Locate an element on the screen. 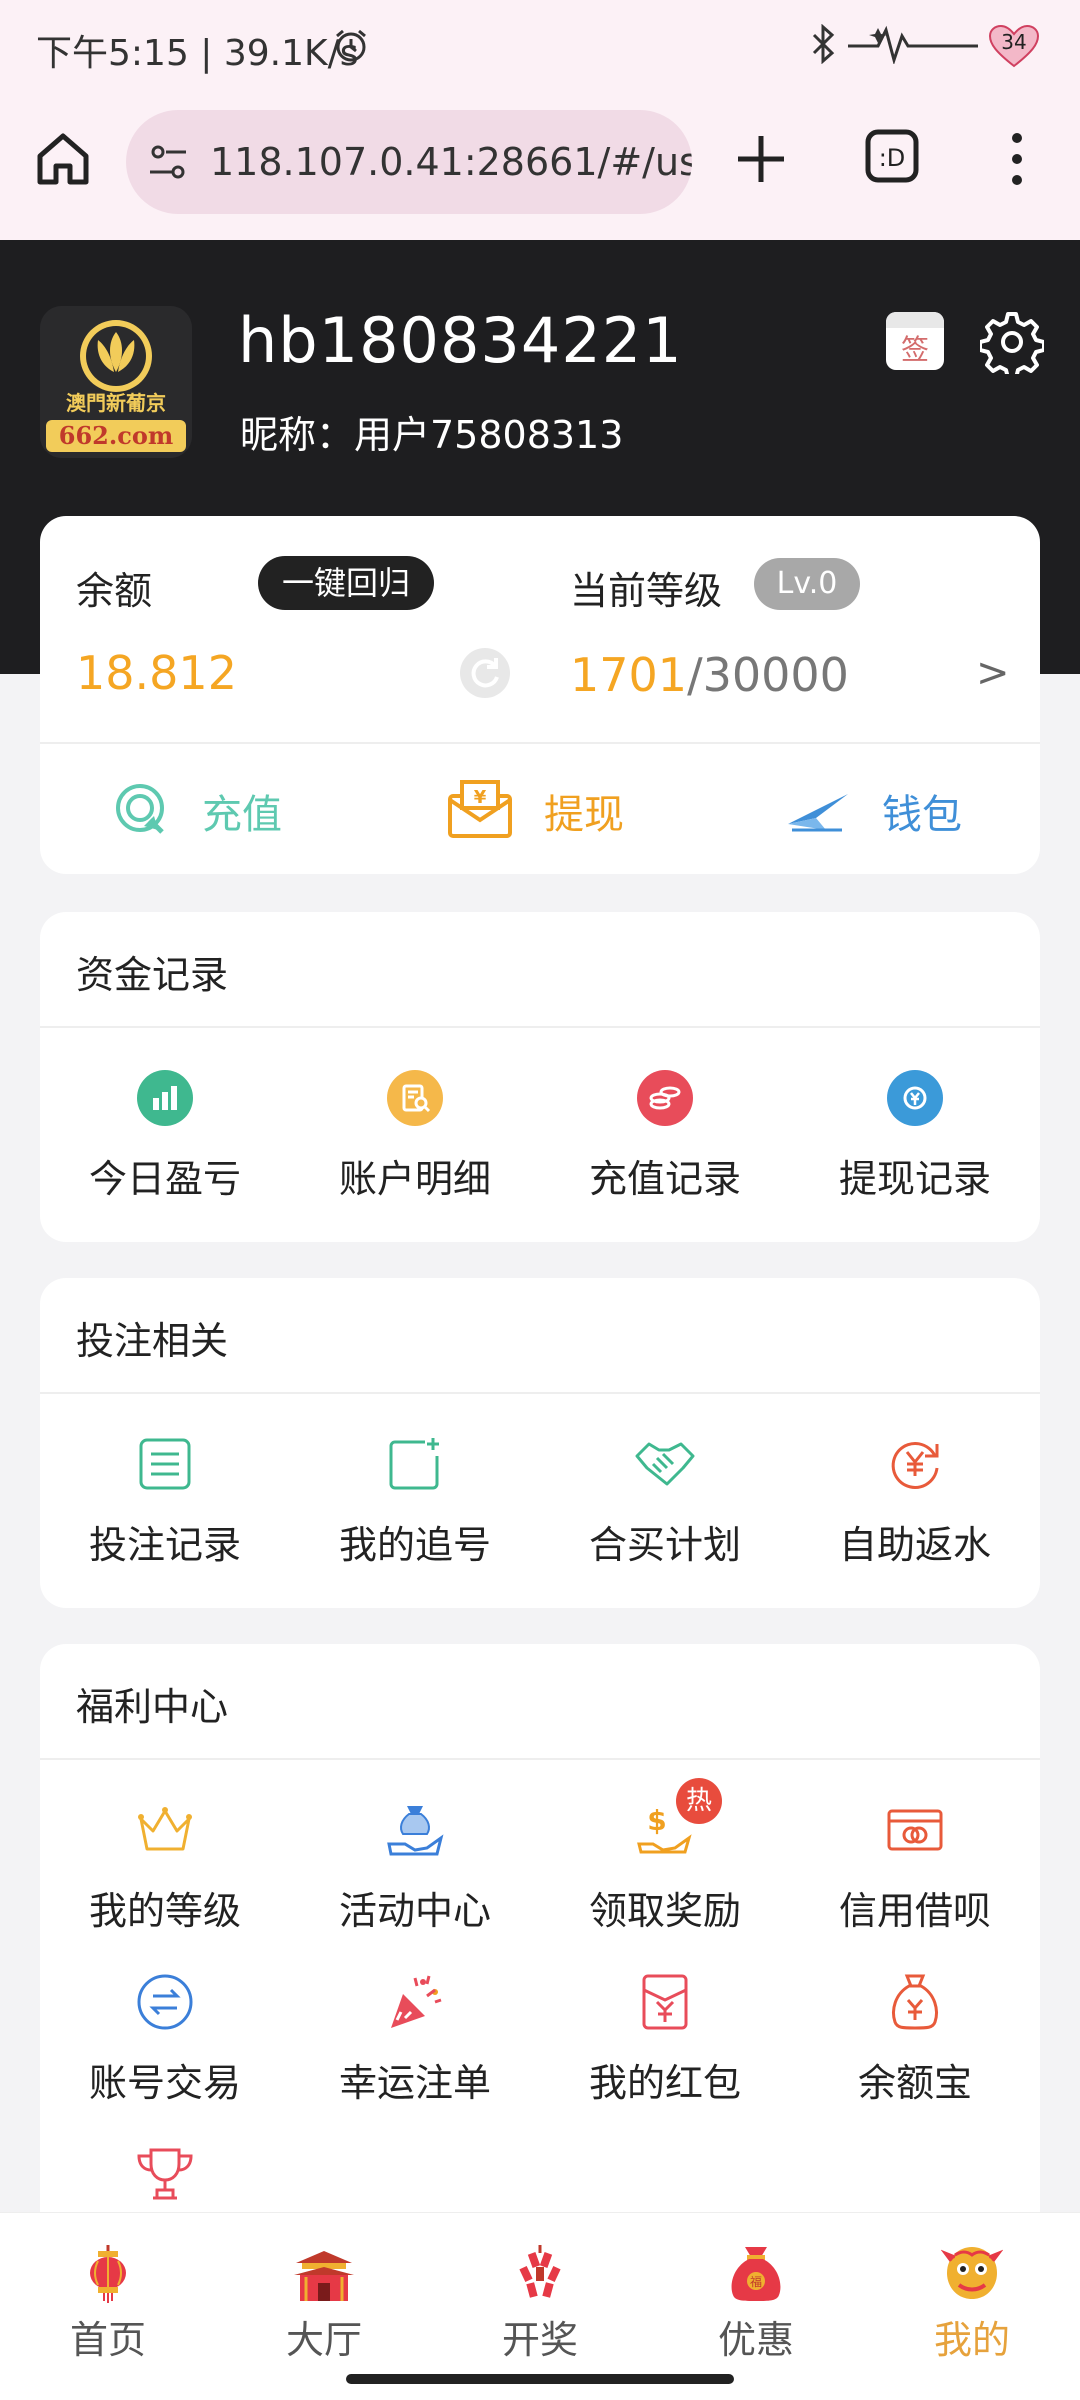  nav-home-label: 首页 is located at coordinates (107, 2340).